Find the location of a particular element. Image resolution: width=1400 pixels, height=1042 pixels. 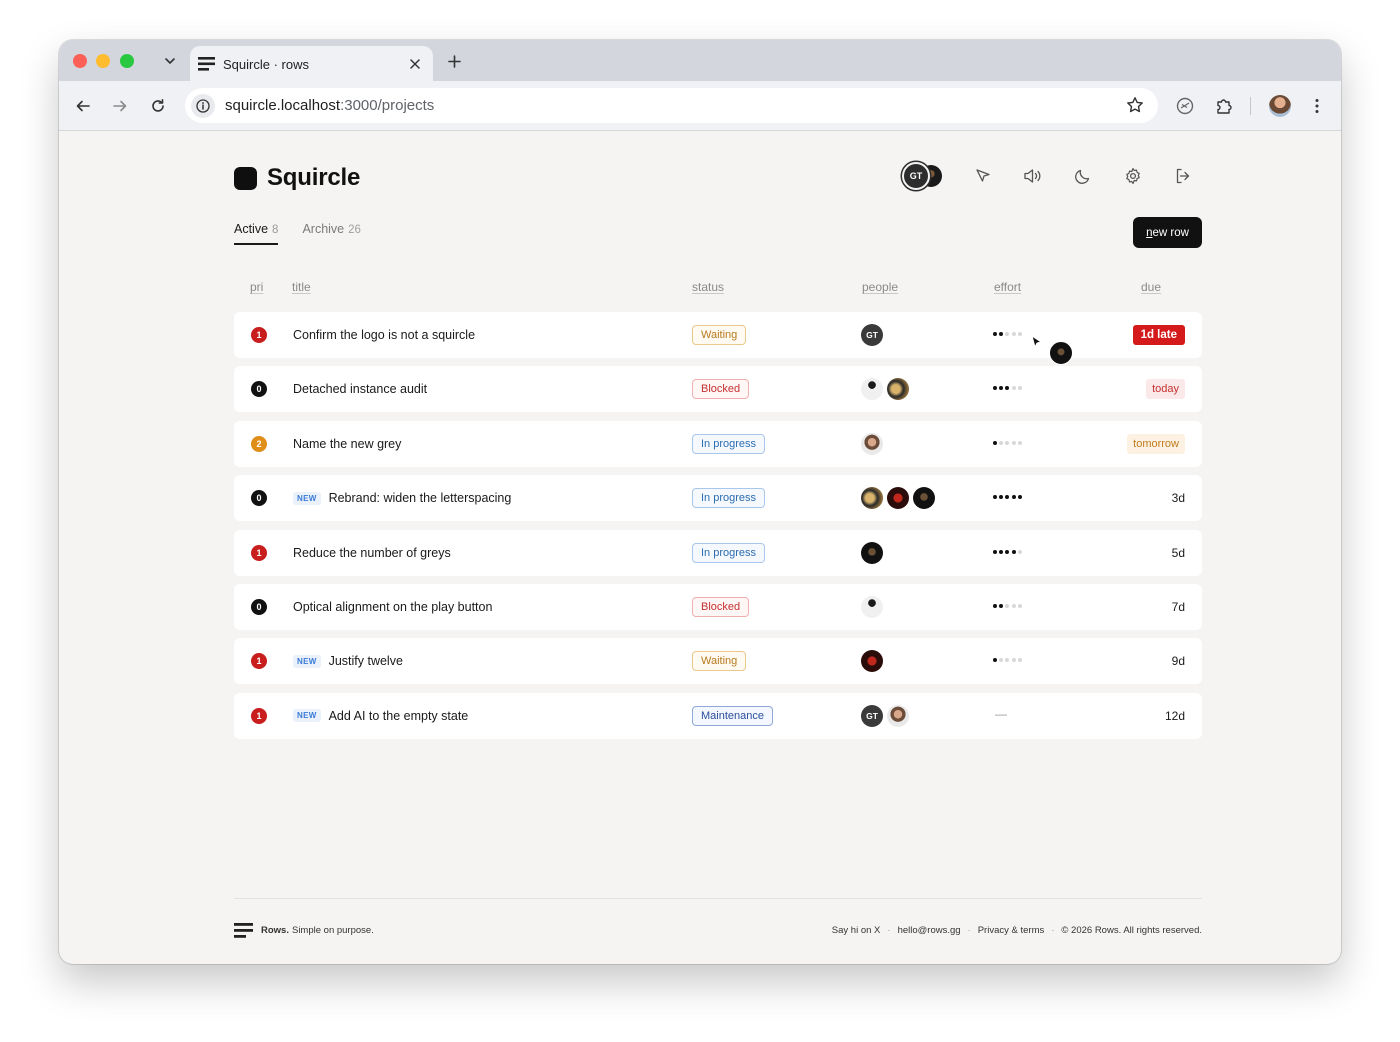

back-button is located at coordinates (83, 106).